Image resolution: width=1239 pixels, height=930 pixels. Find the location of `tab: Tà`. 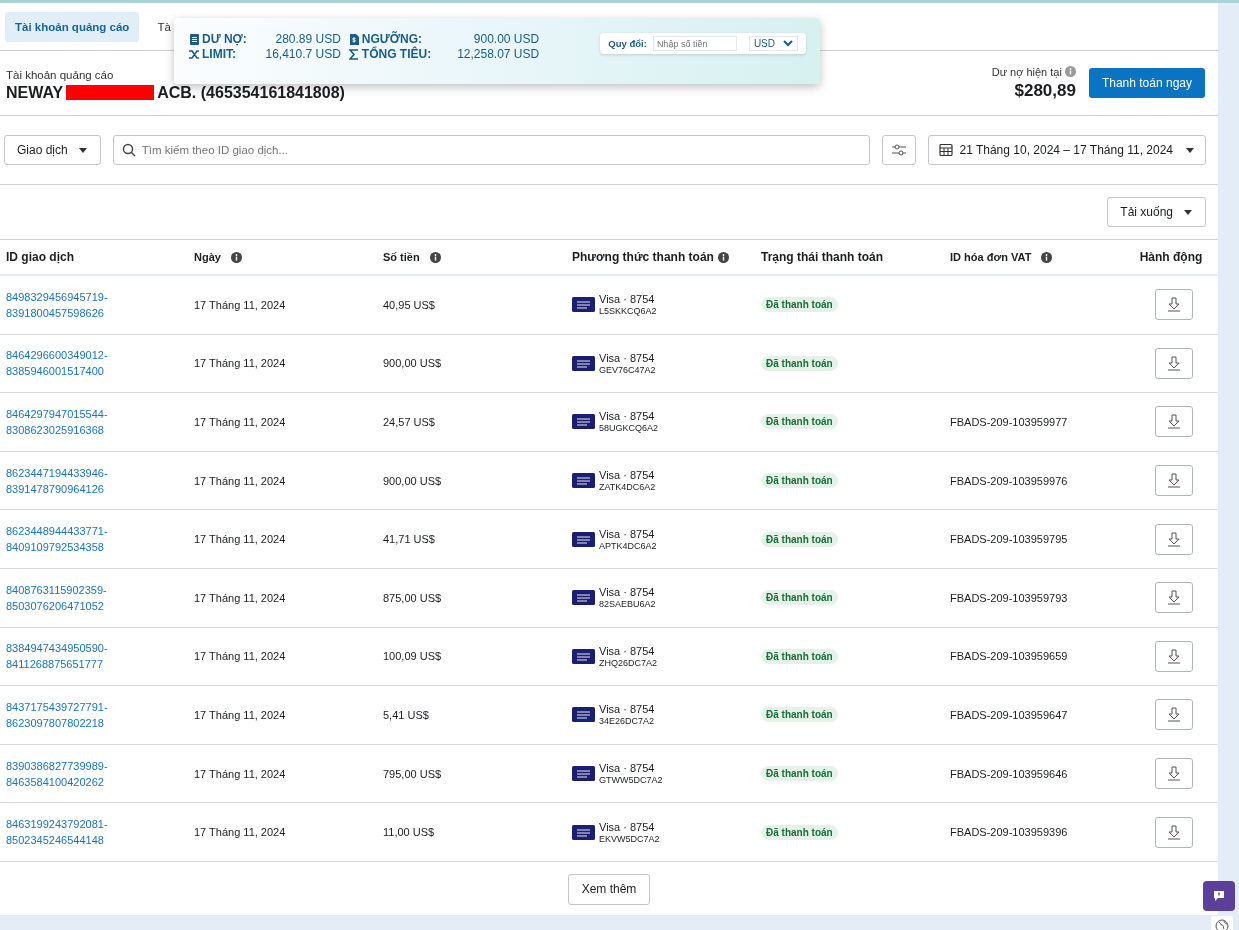

tab: Tà is located at coordinates (160, 26).